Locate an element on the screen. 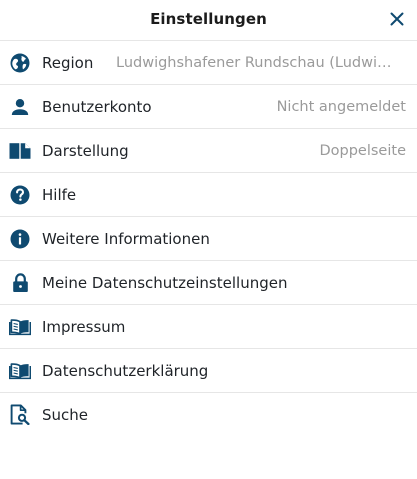  page-title: Einstellungen is located at coordinates (208, 19).